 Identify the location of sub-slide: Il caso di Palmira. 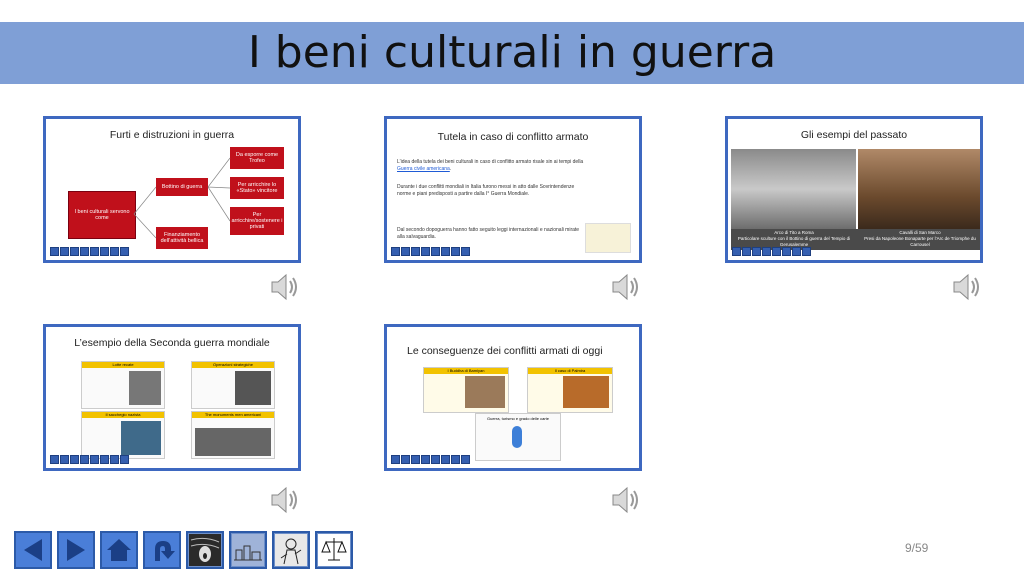
(570, 390).